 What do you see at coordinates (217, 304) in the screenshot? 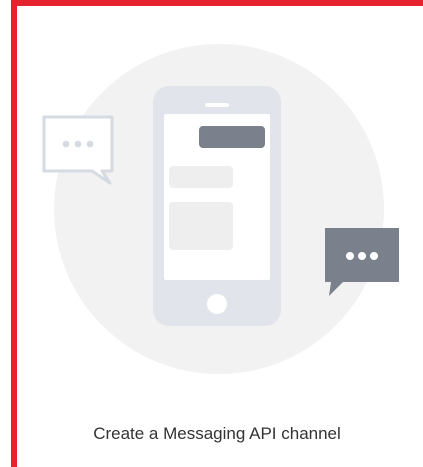
I see `phone-home-button` at bounding box center [217, 304].